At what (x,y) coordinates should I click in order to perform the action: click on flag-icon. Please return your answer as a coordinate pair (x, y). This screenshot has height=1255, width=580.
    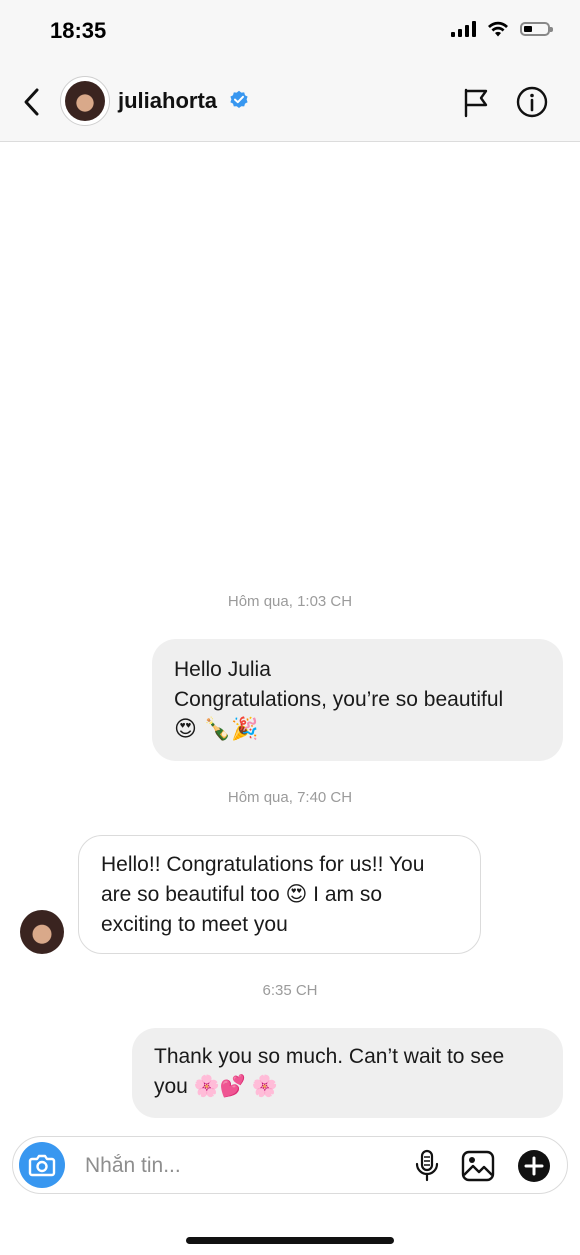
    Looking at the image, I should click on (476, 103).